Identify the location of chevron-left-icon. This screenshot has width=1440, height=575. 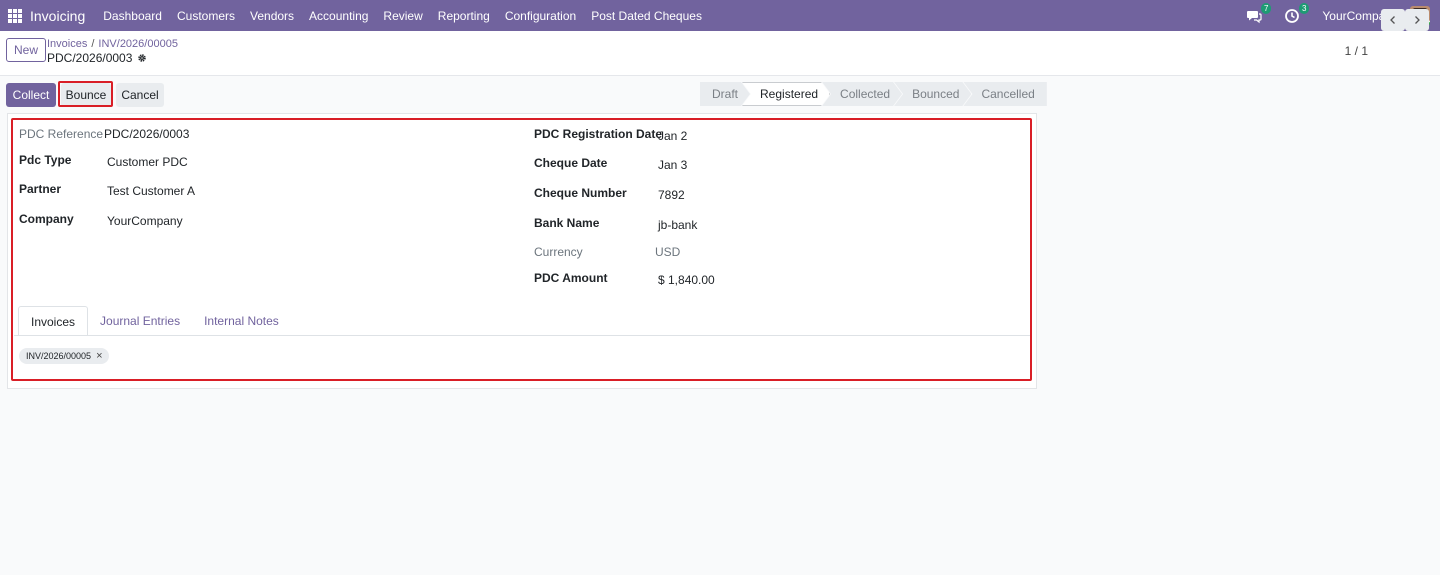
(1392, 20).